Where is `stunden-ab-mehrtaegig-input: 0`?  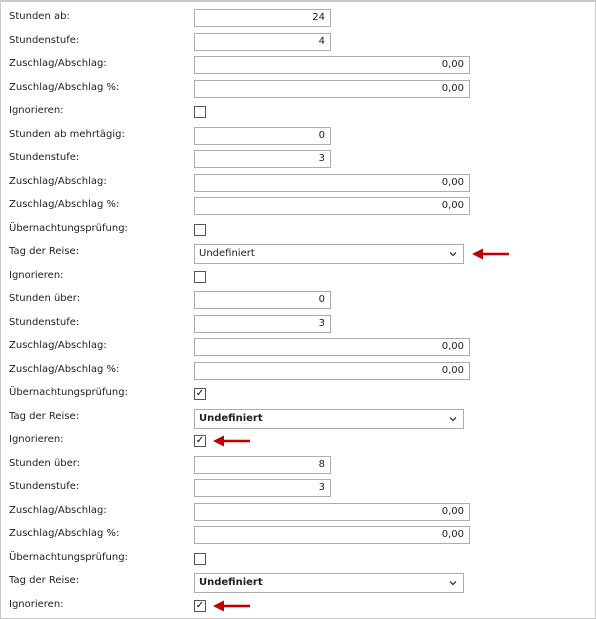 stunden-ab-mehrtaegig-input: 0 is located at coordinates (262, 136).